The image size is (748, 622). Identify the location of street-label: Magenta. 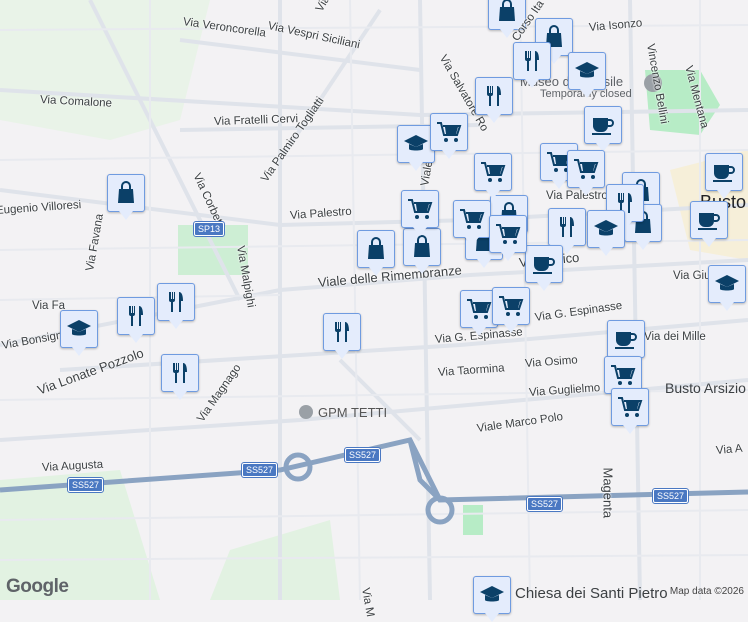
(608, 493).